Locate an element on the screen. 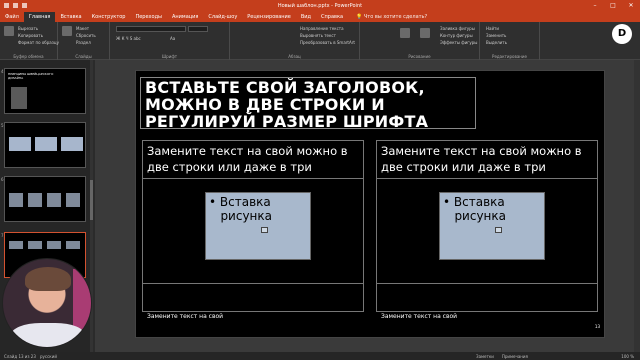 This screenshot has width=640, height=360. section-button: Раздел is located at coordinates (83, 42).